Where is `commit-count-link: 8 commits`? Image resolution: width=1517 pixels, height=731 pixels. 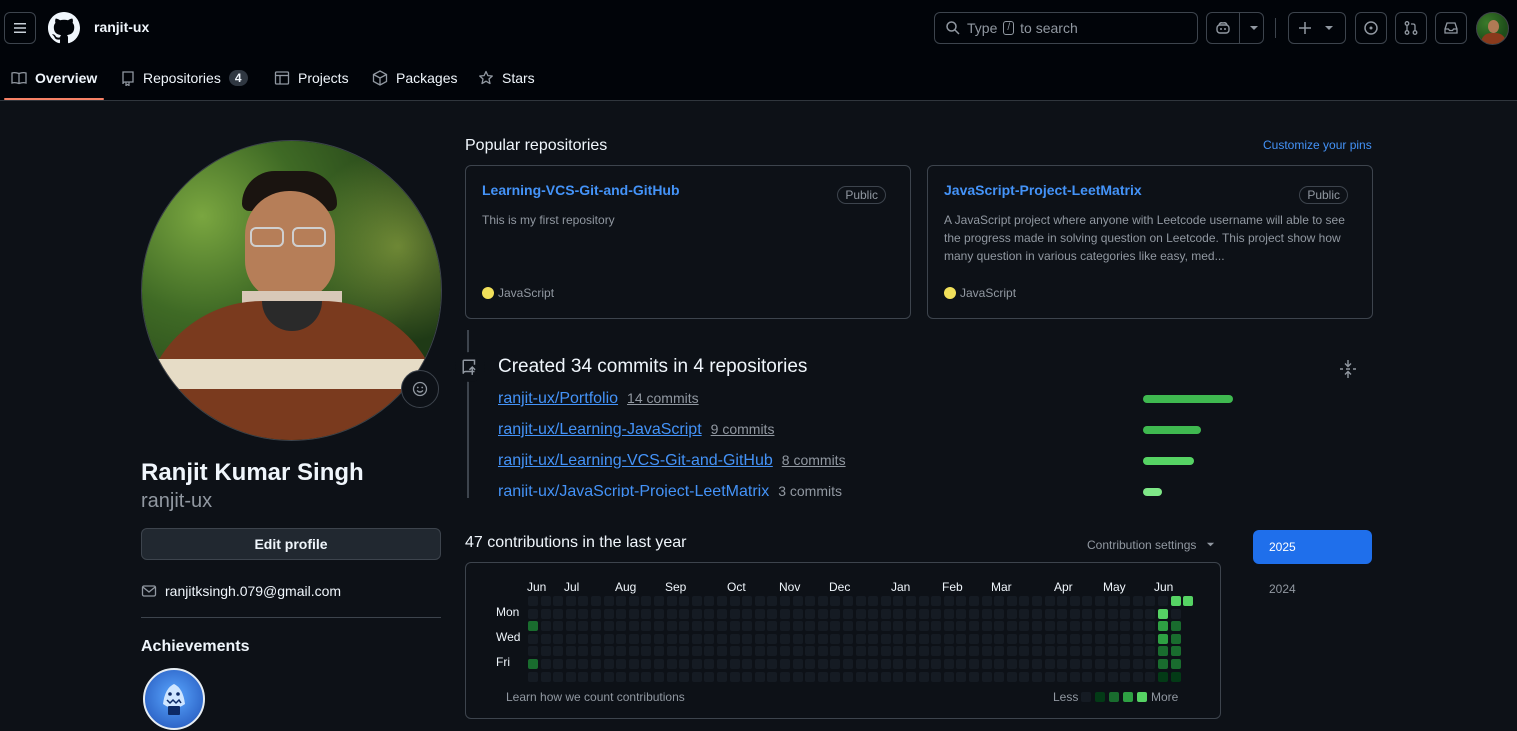
commit-count-link: 8 commits is located at coordinates (814, 460).